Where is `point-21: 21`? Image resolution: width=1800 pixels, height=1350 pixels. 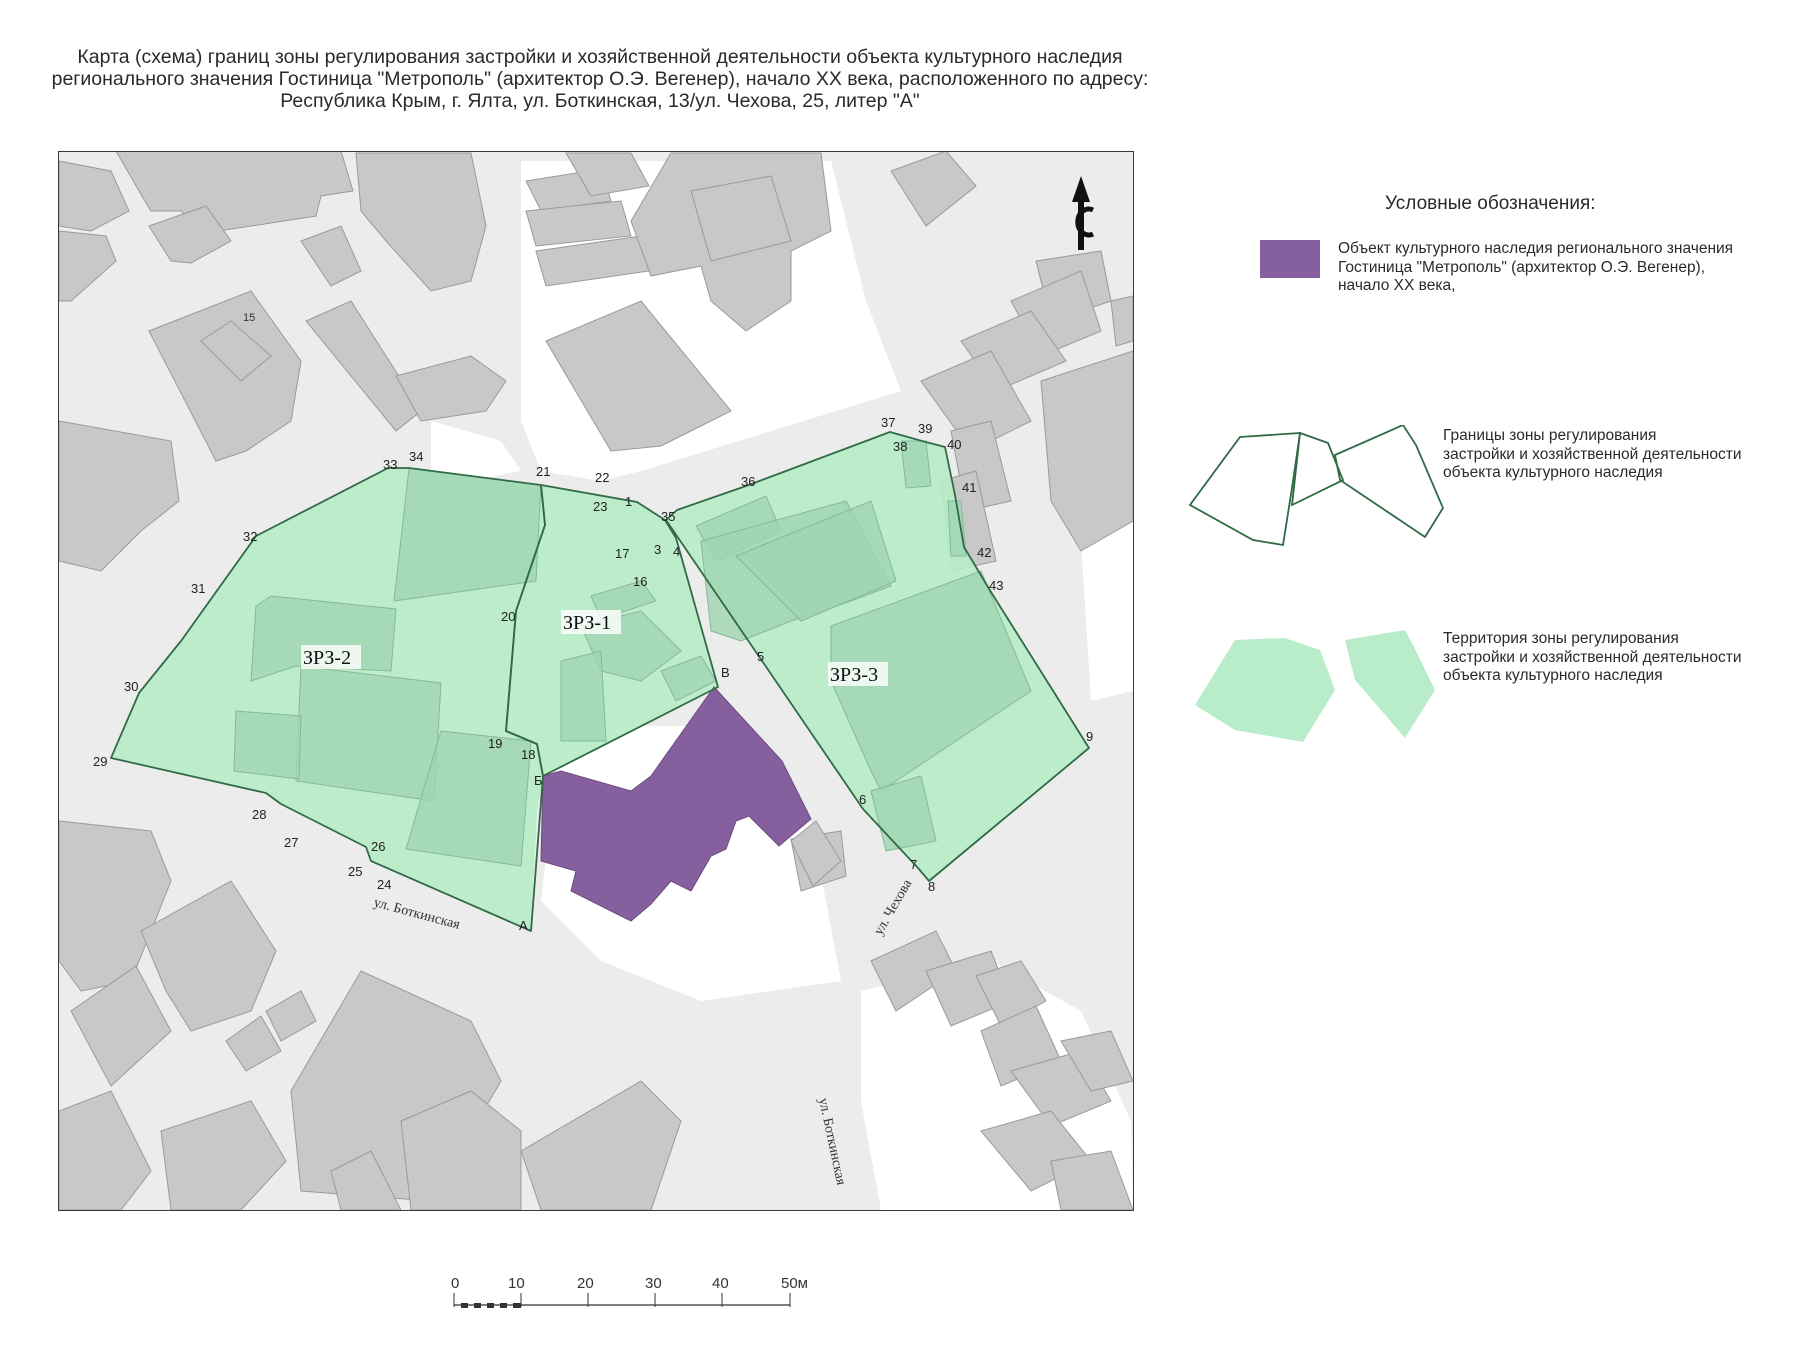 point-21: 21 is located at coordinates (543, 471).